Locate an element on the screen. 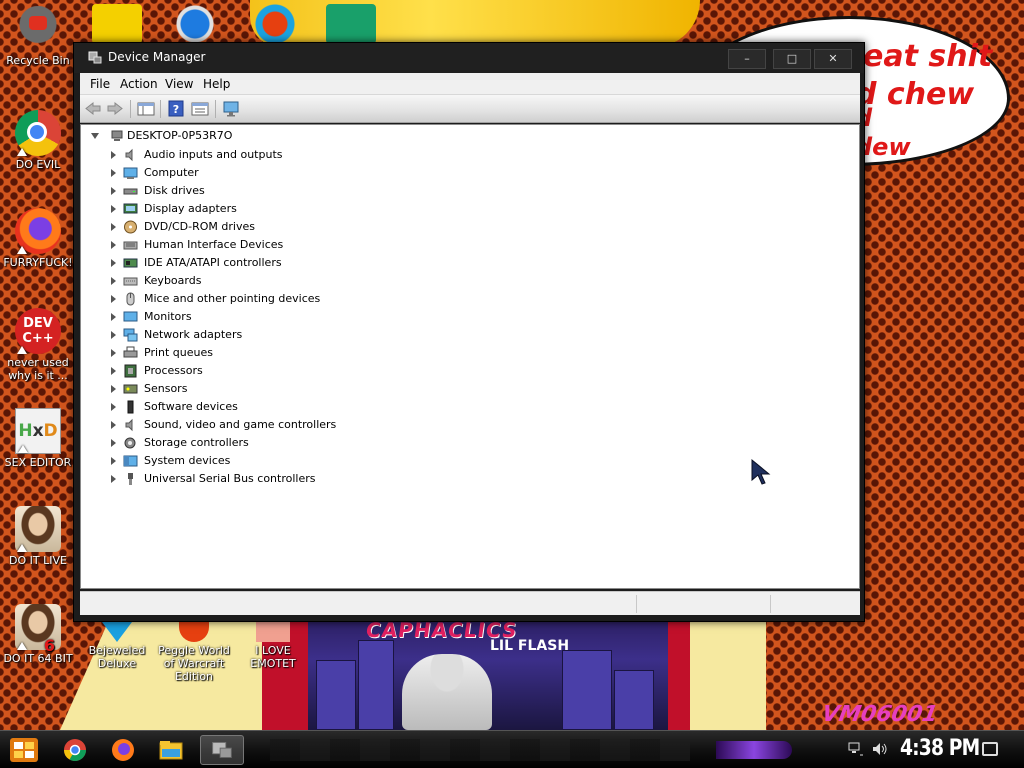 This screenshot has width=1024, height=768. tree-node-disk-drives: Disk drives is located at coordinates (307, 191).